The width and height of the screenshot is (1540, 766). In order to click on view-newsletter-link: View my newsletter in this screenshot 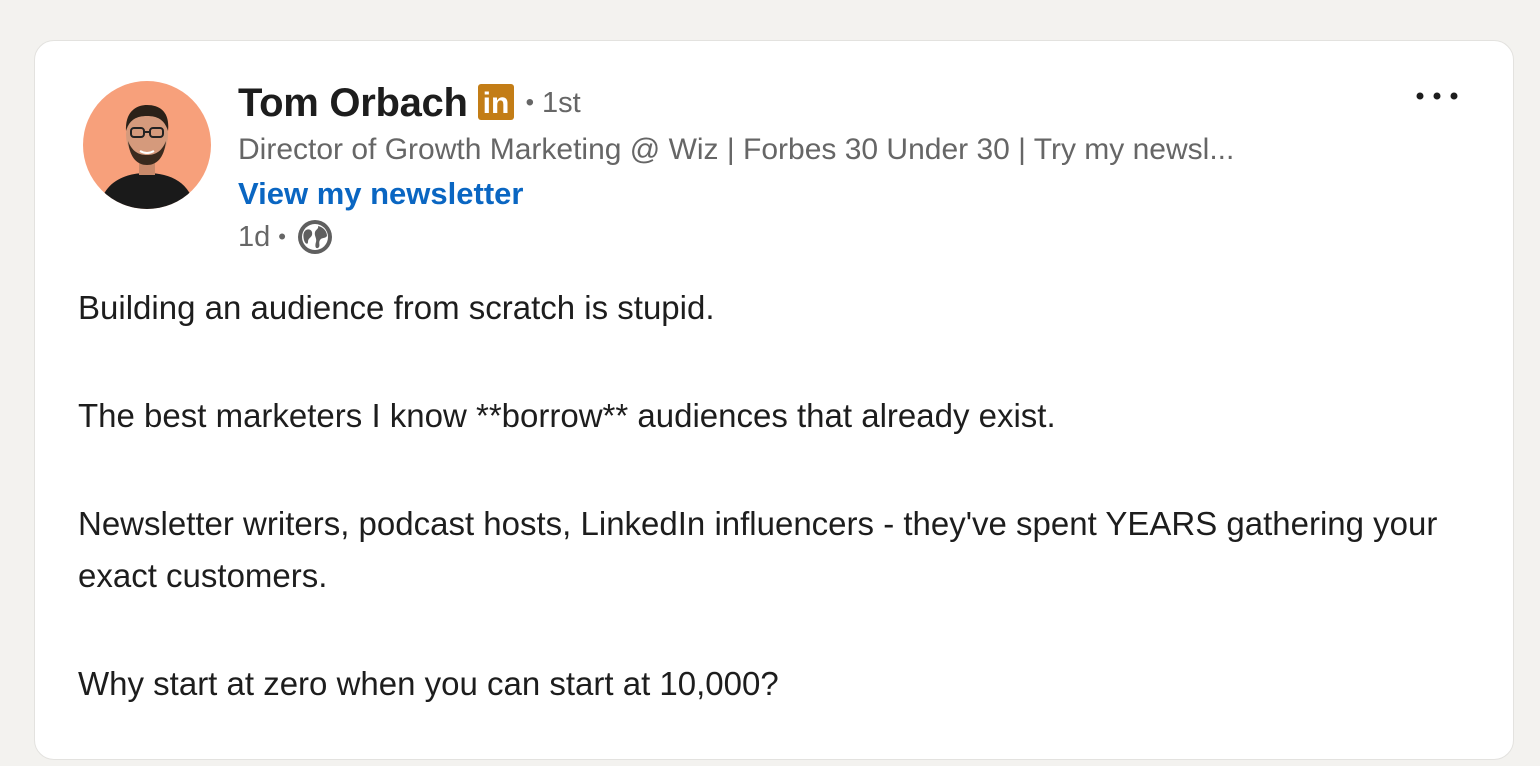, I will do `click(380, 194)`.